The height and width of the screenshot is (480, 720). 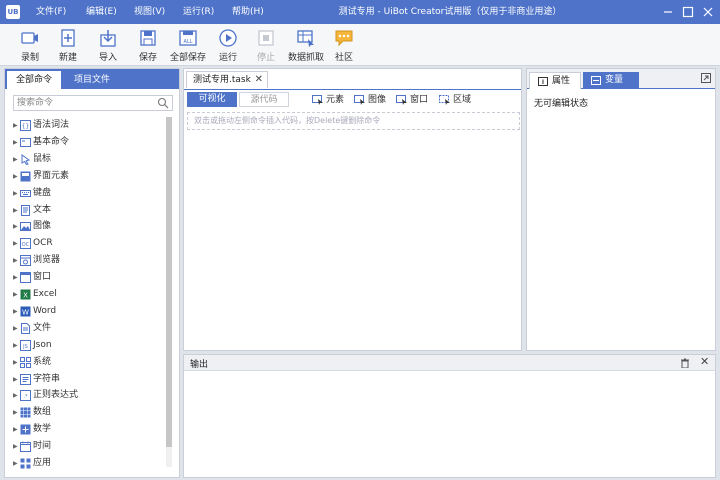 What do you see at coordinates (25, 412) in the screenshot?
I see `array-icon` at bounding box center [25, 412].